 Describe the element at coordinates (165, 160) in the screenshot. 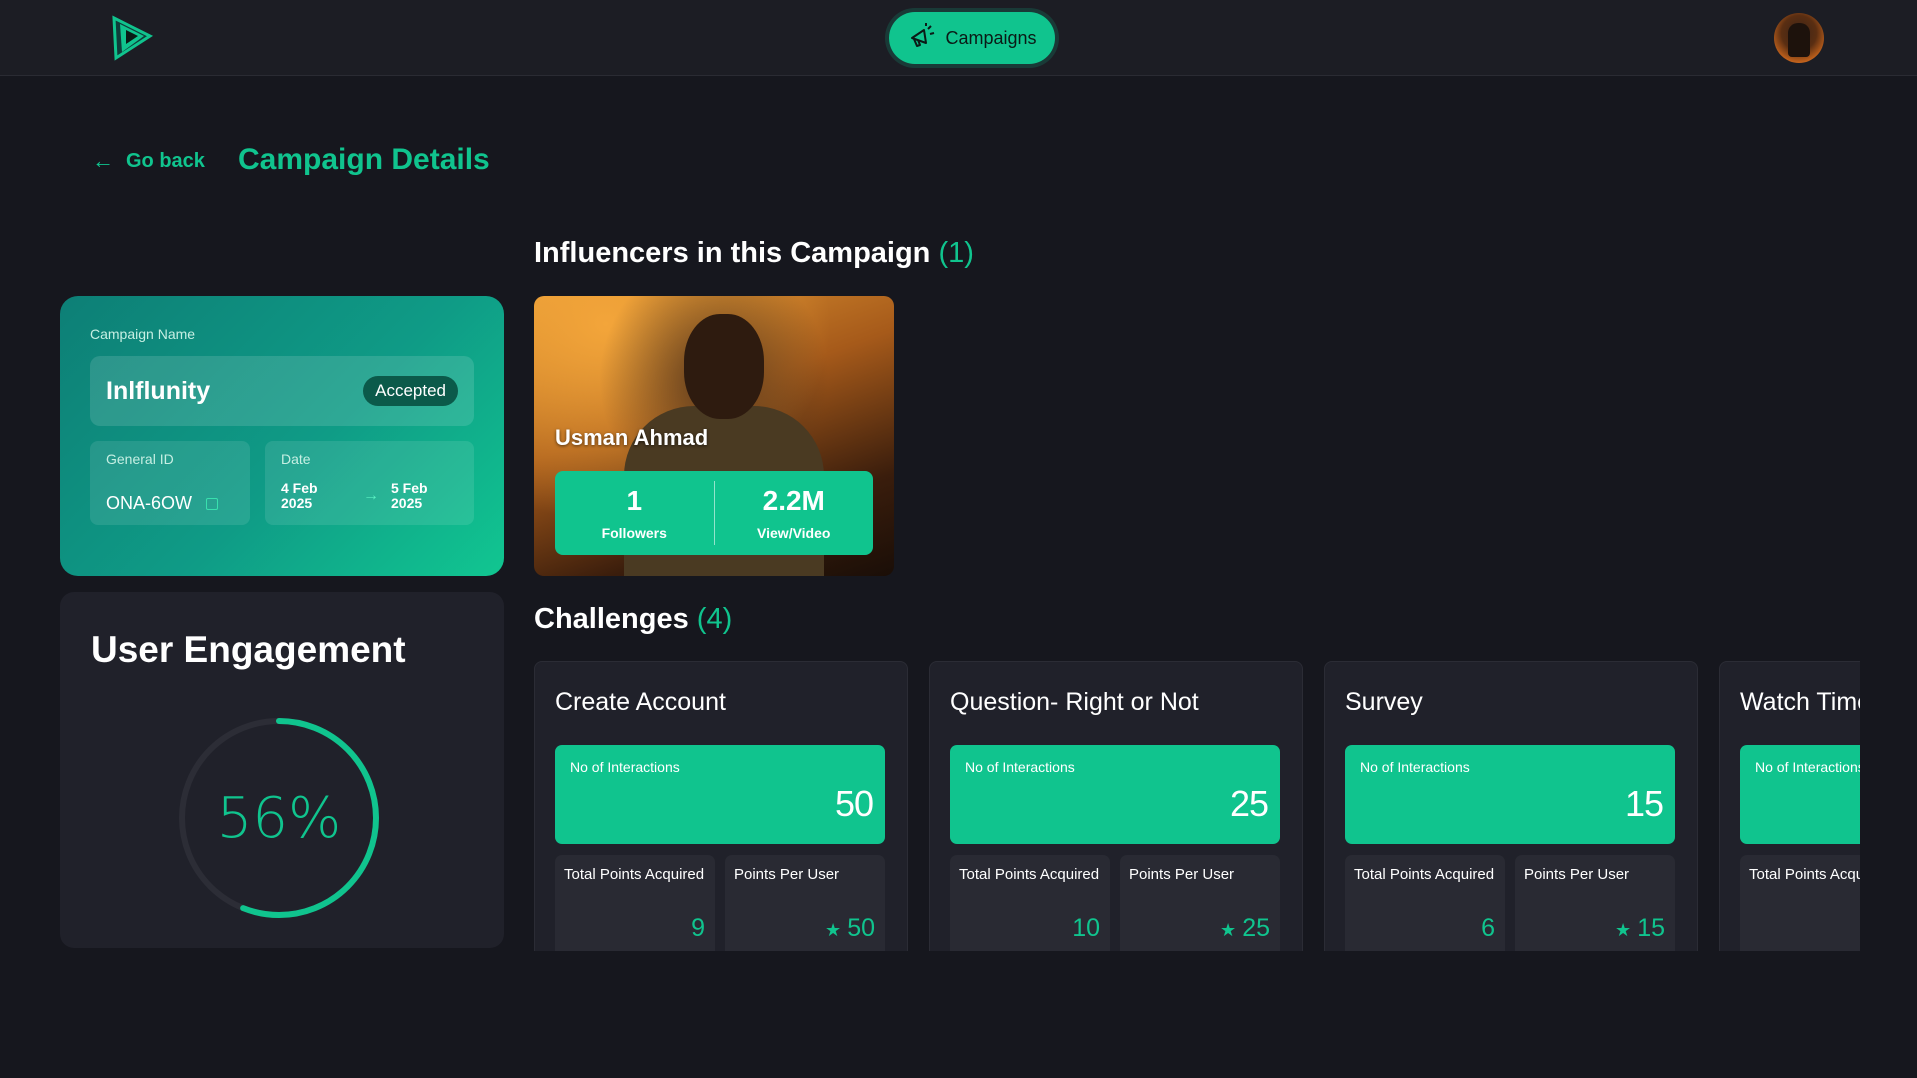

I see `go-back-label: Go back` at that location.